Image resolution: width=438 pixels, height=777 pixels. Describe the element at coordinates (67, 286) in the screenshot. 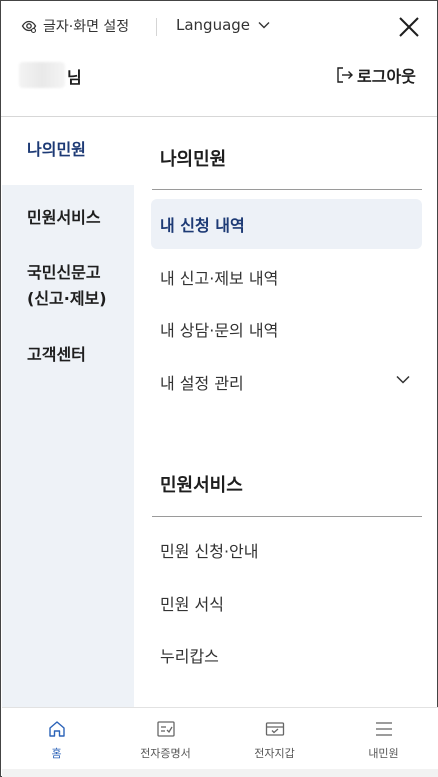

I see `left-nav-item-epeople: 국민신문고 (신고·제보)` at that location.